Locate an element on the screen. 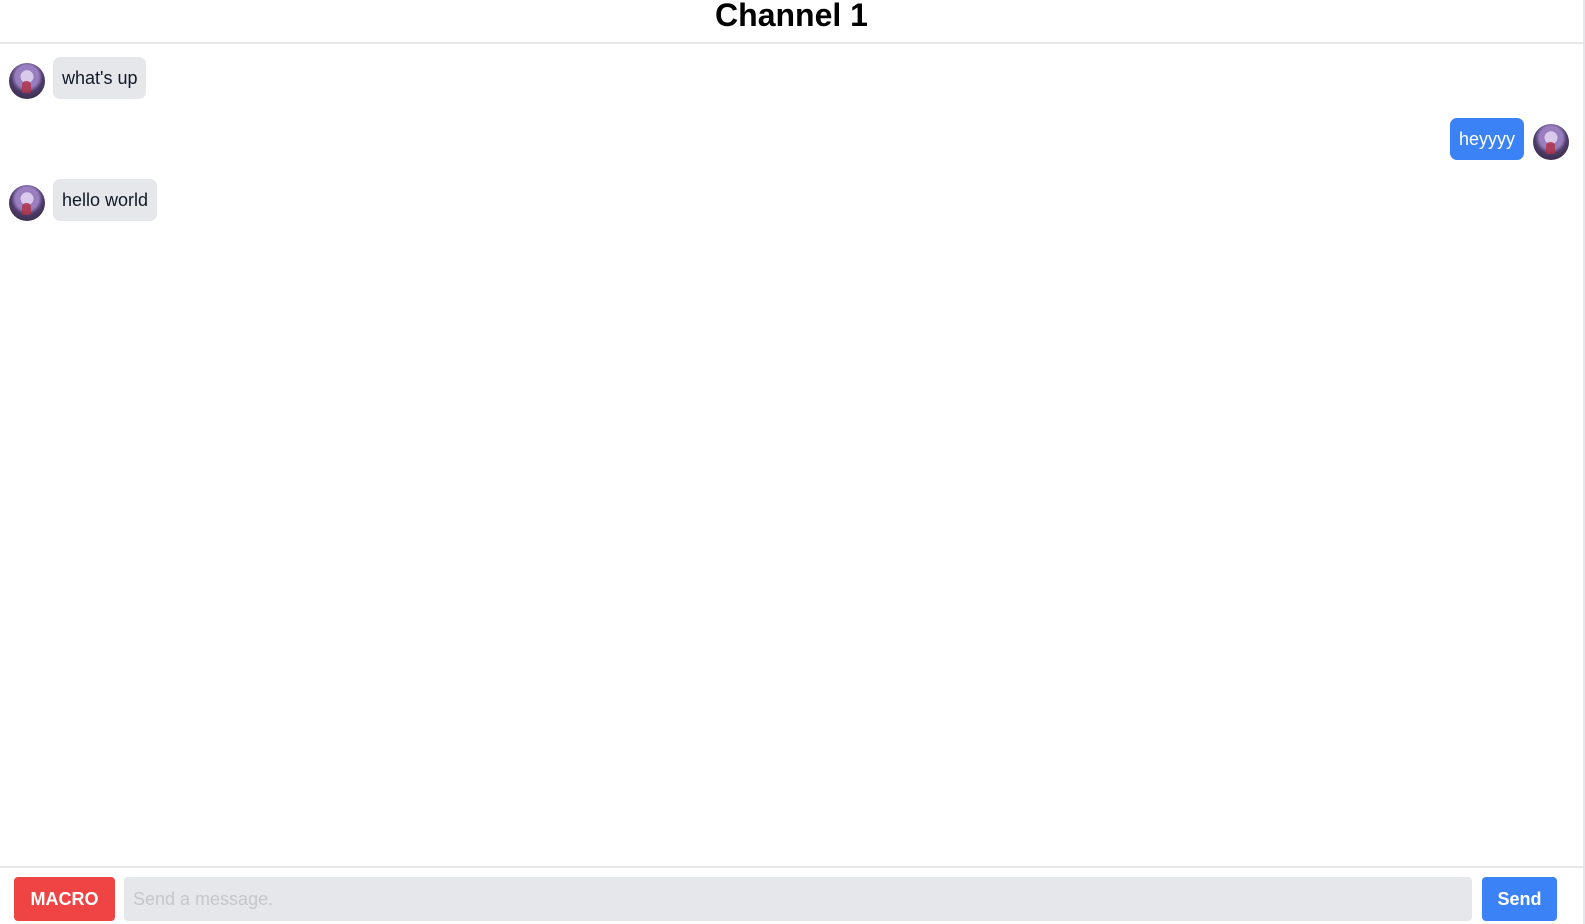 This screenshot has height=924, width=1585. message-row: hello world is located at coordinates (83, 200).